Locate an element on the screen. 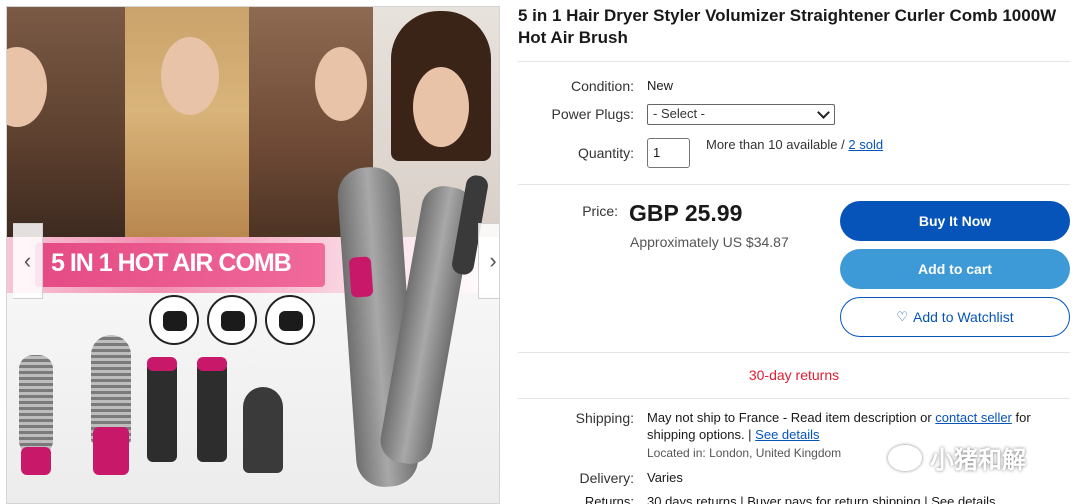 The width and height of the screenshot is (1080, 504). add-to-watchlist-label: Add to Watchlist is located at coordinates (963, 317).